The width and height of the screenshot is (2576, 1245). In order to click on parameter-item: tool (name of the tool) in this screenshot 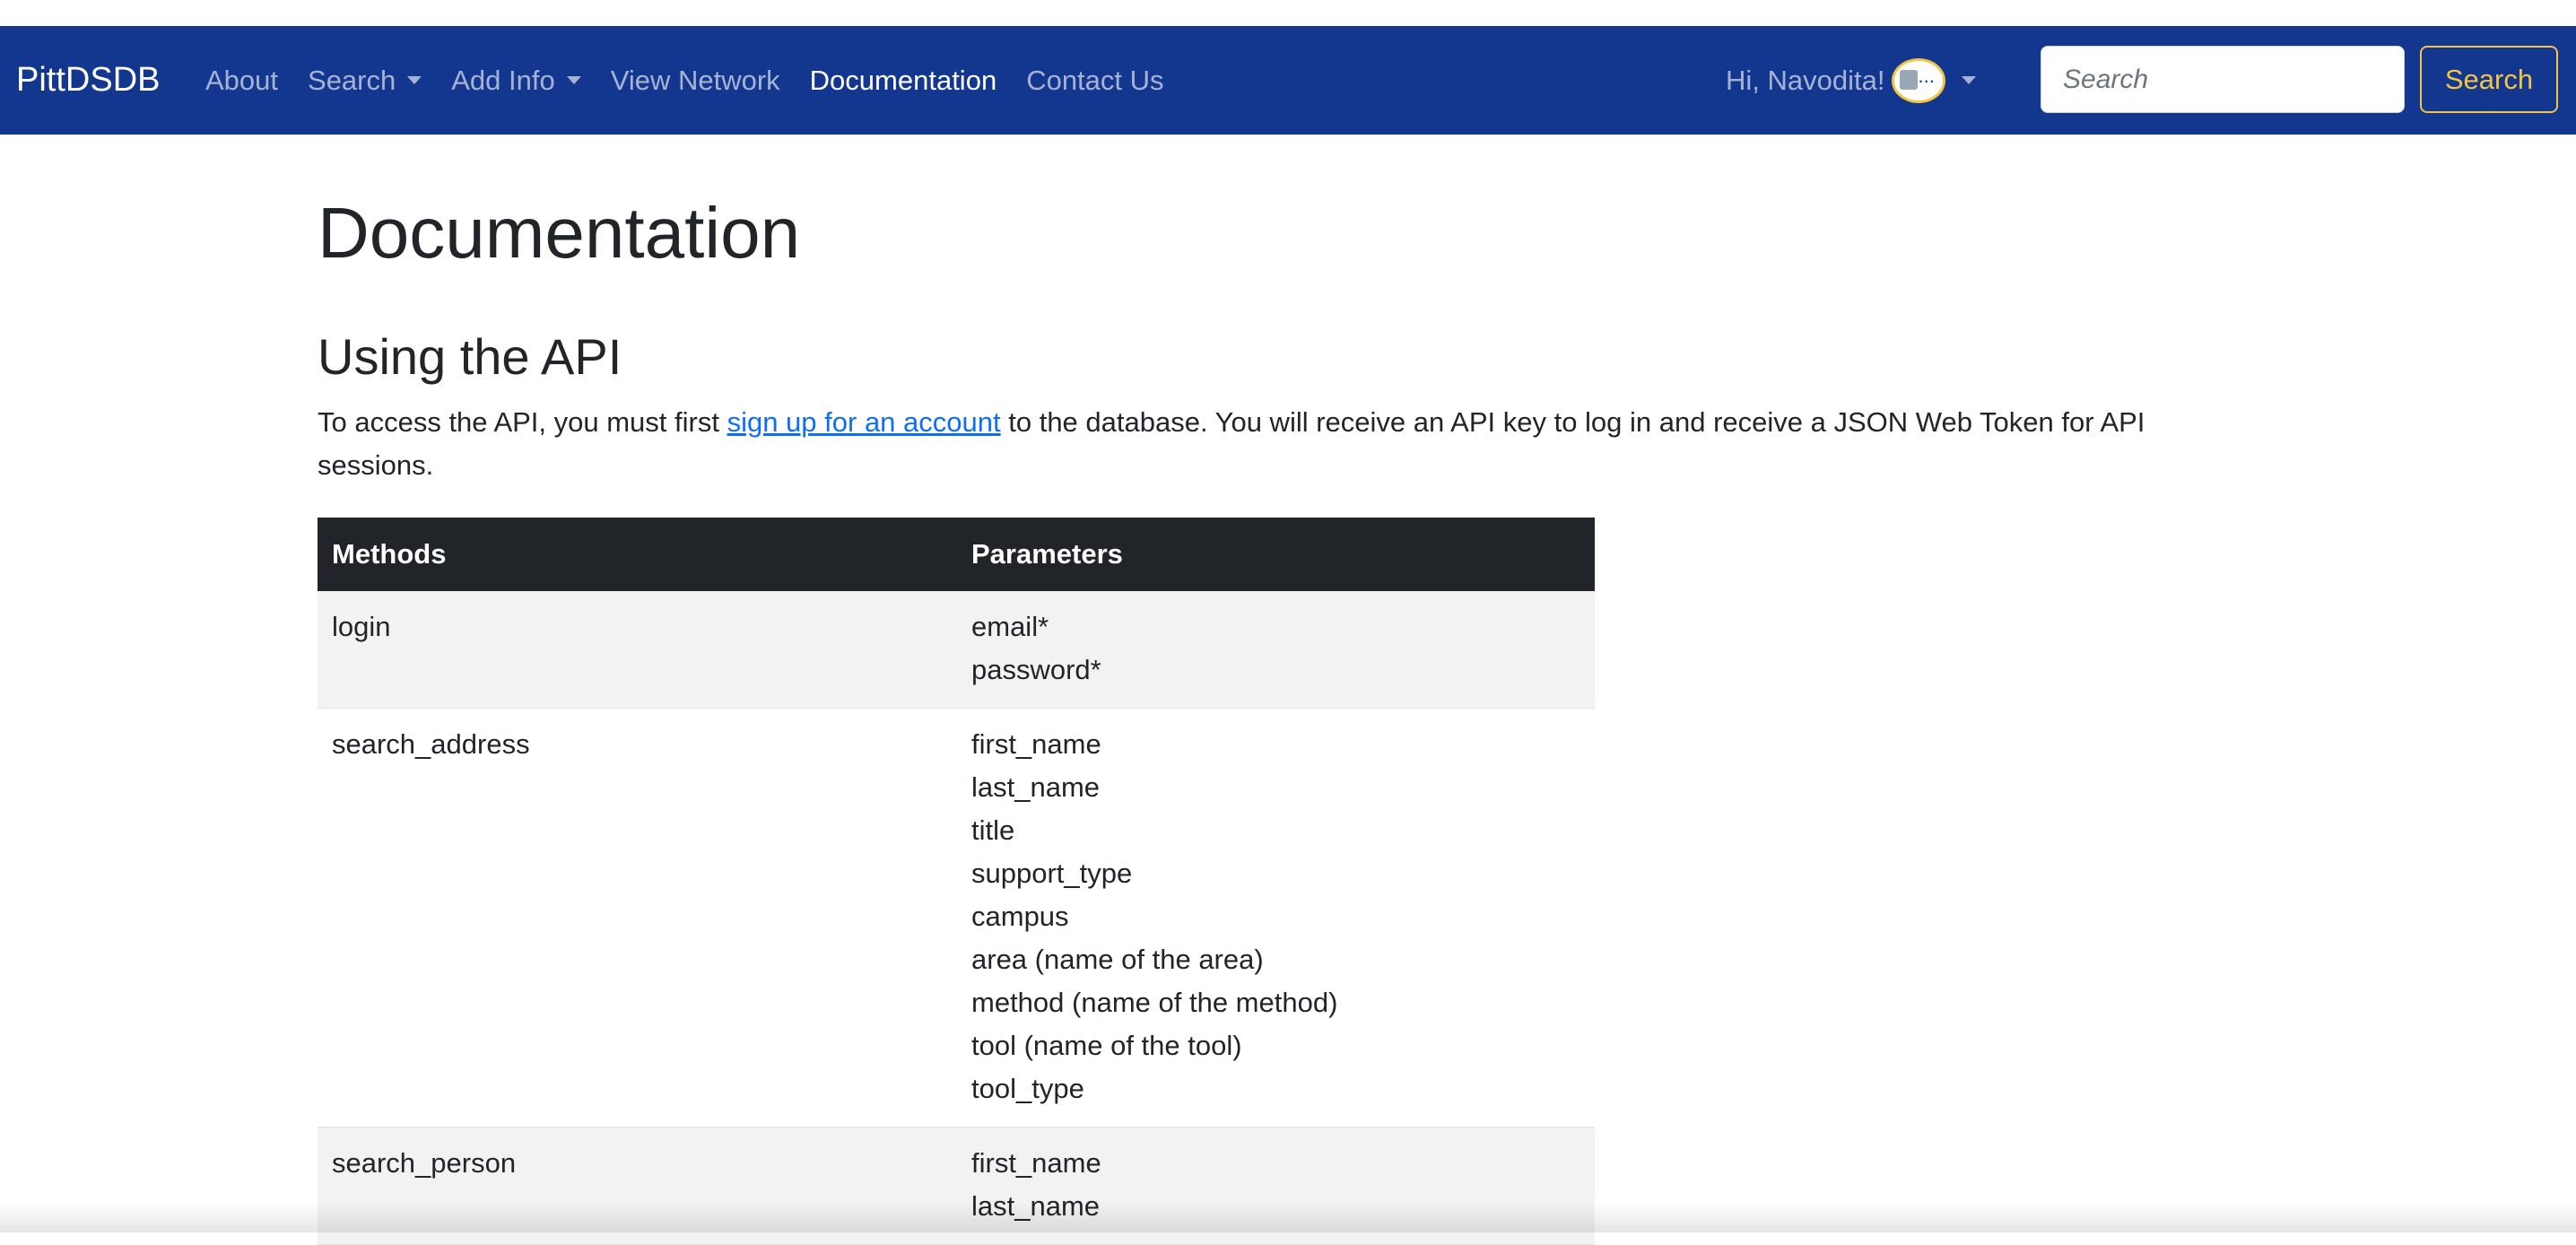, I will do `click(1106, 1045)`.